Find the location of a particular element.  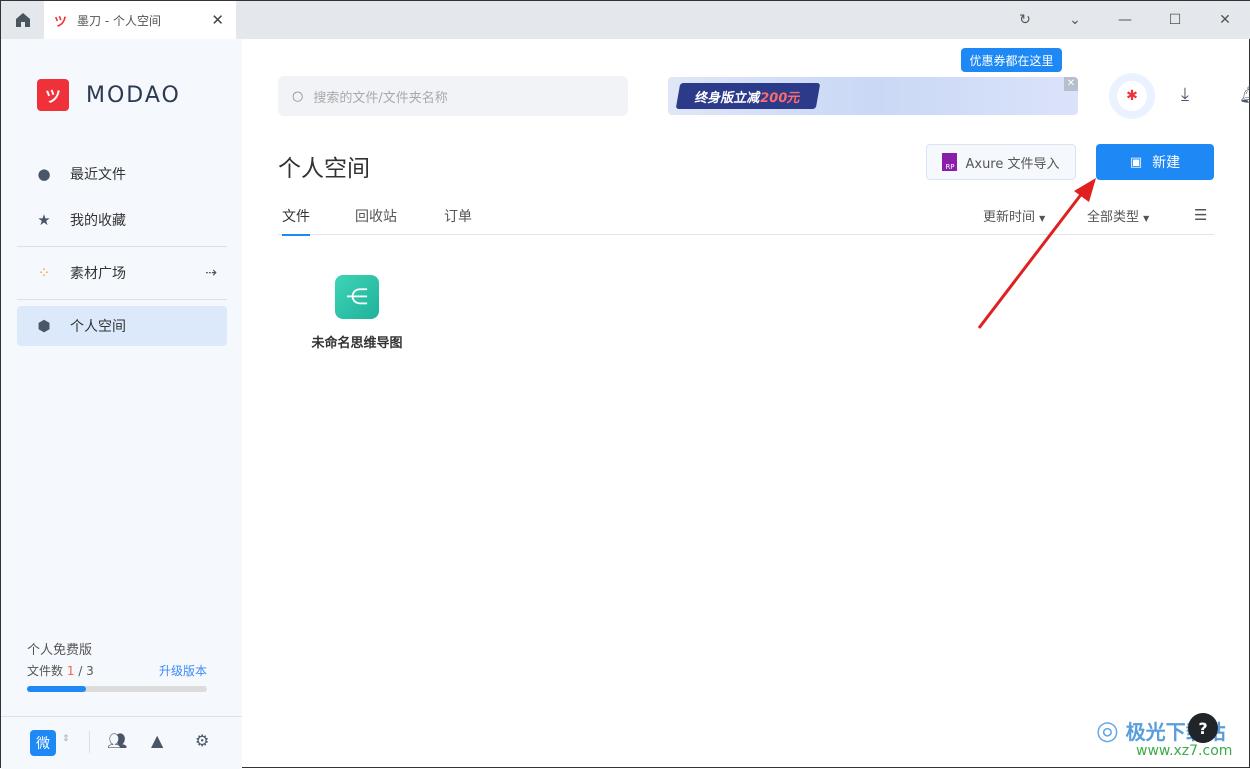

sidebar-item-materials: ⁘ 素材广场 ⇢ is located at coordinates (122, 273).